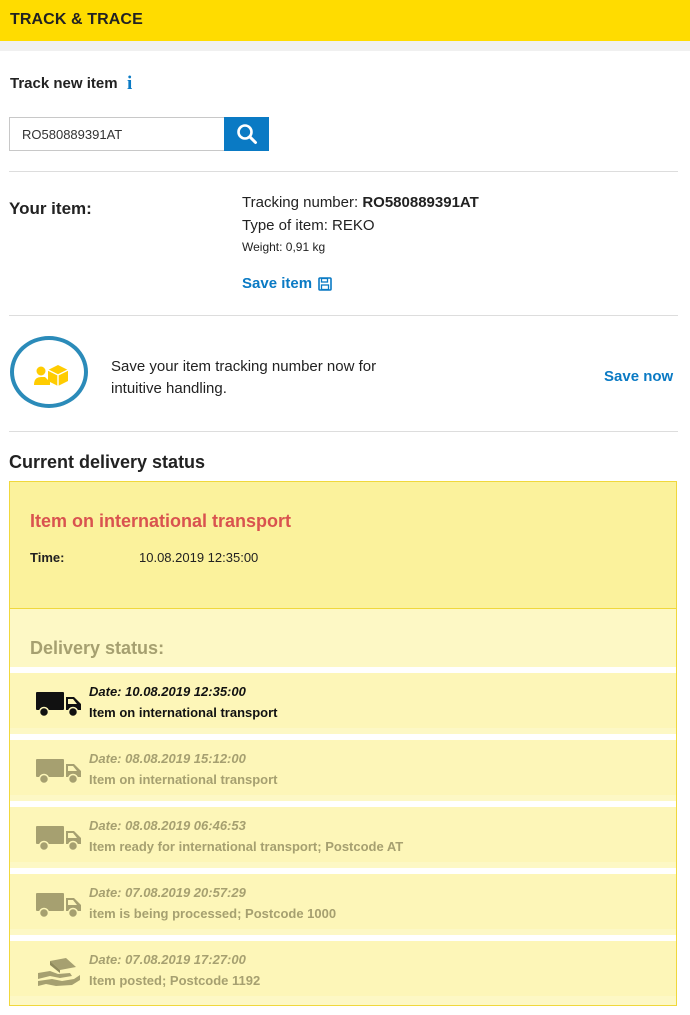 Image resolution: width=690 pixels, height=1015 pixels. What do you see at coordinates (167, 691) in the screenshot?
I see `event-date: Date: 10.08.2019 12:35:00` at bounding box center [167, 691].